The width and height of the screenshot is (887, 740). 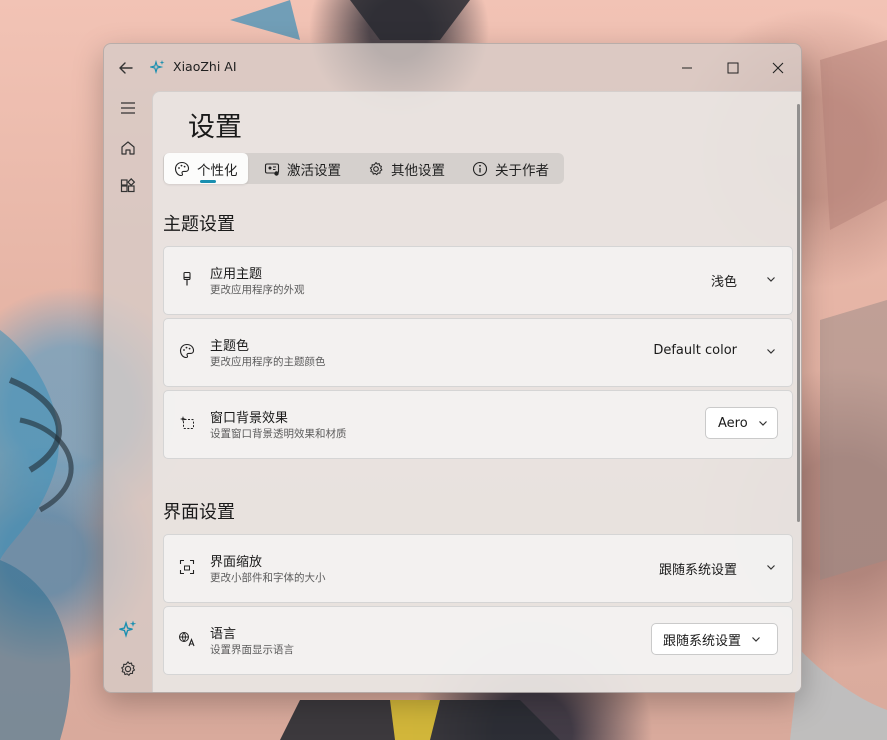 I want to click on tab-label: 个性化, so click(x=217, y=170).